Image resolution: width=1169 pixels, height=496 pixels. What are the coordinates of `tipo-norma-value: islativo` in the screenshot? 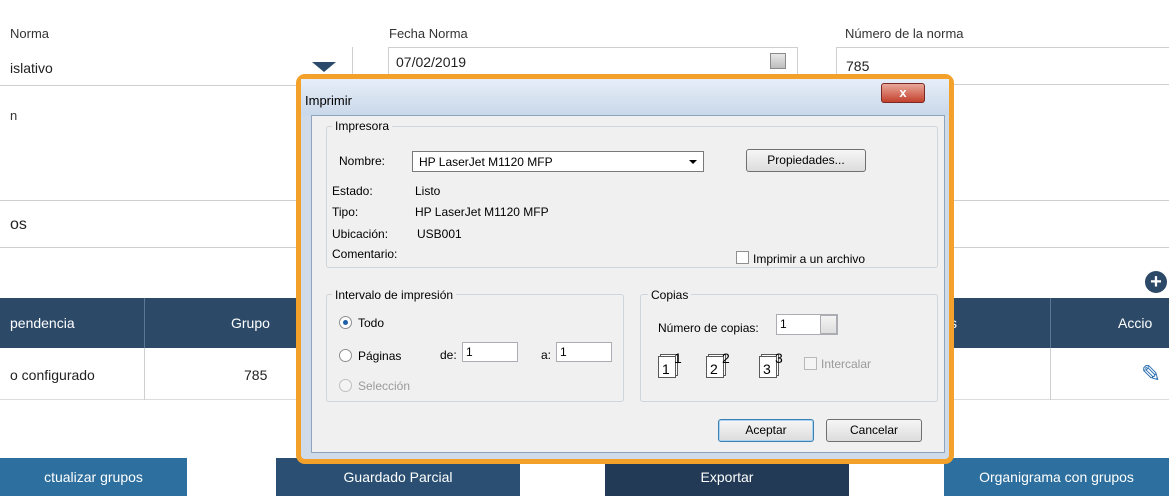 It's located at (31, 68).